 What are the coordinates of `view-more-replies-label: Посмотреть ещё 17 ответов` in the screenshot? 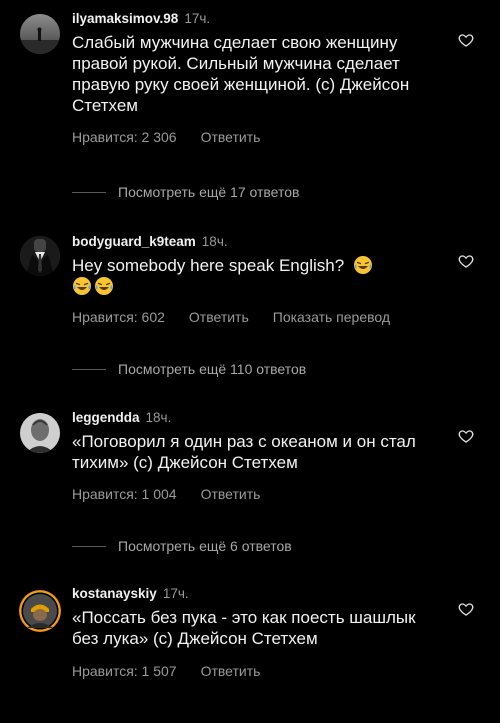 It's located at (208, 192).